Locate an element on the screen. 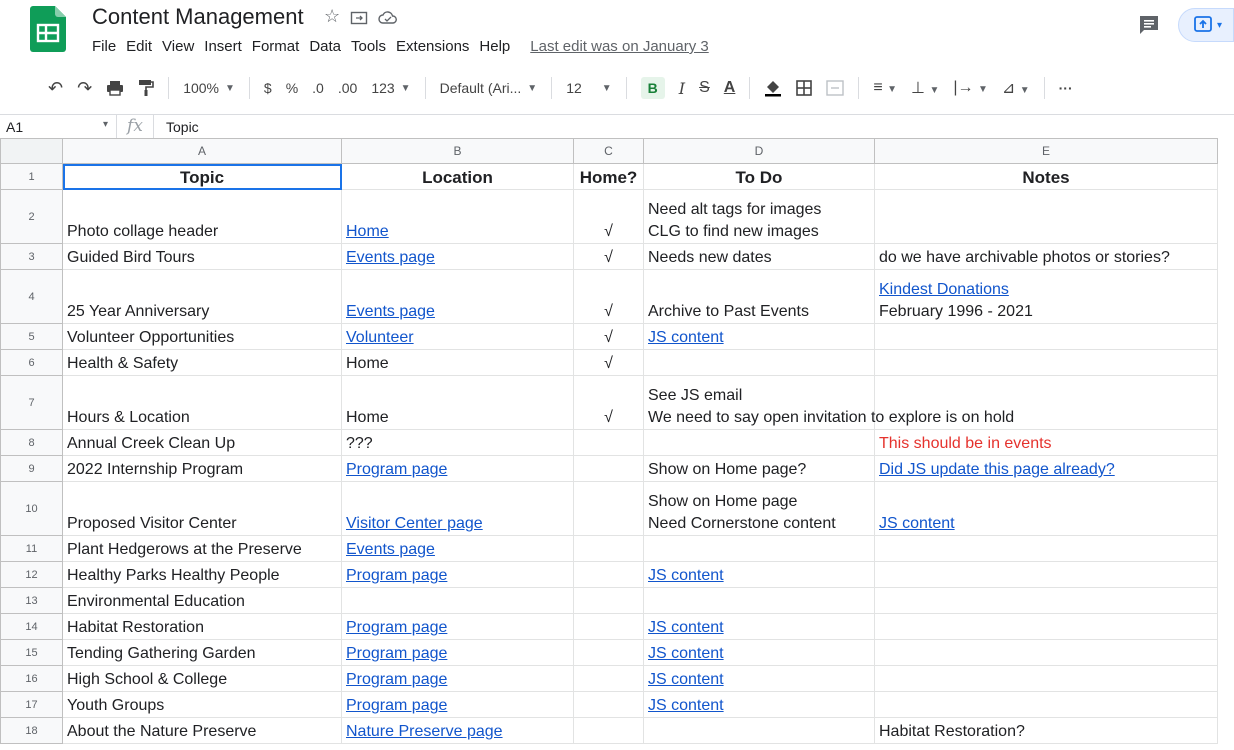 This screenshot has height=750, width=1234. cell-e12 is located at coordinates (1046, 574).